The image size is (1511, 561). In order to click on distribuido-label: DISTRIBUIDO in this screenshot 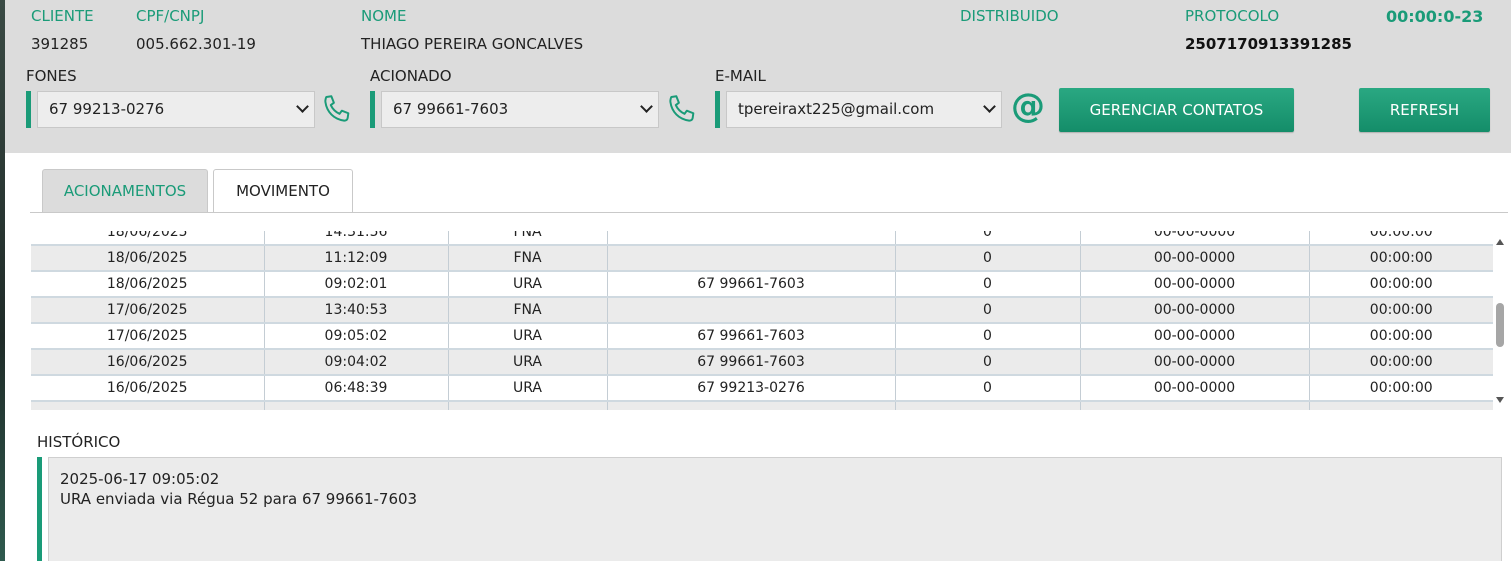, I will do `click(1009, 16)`.